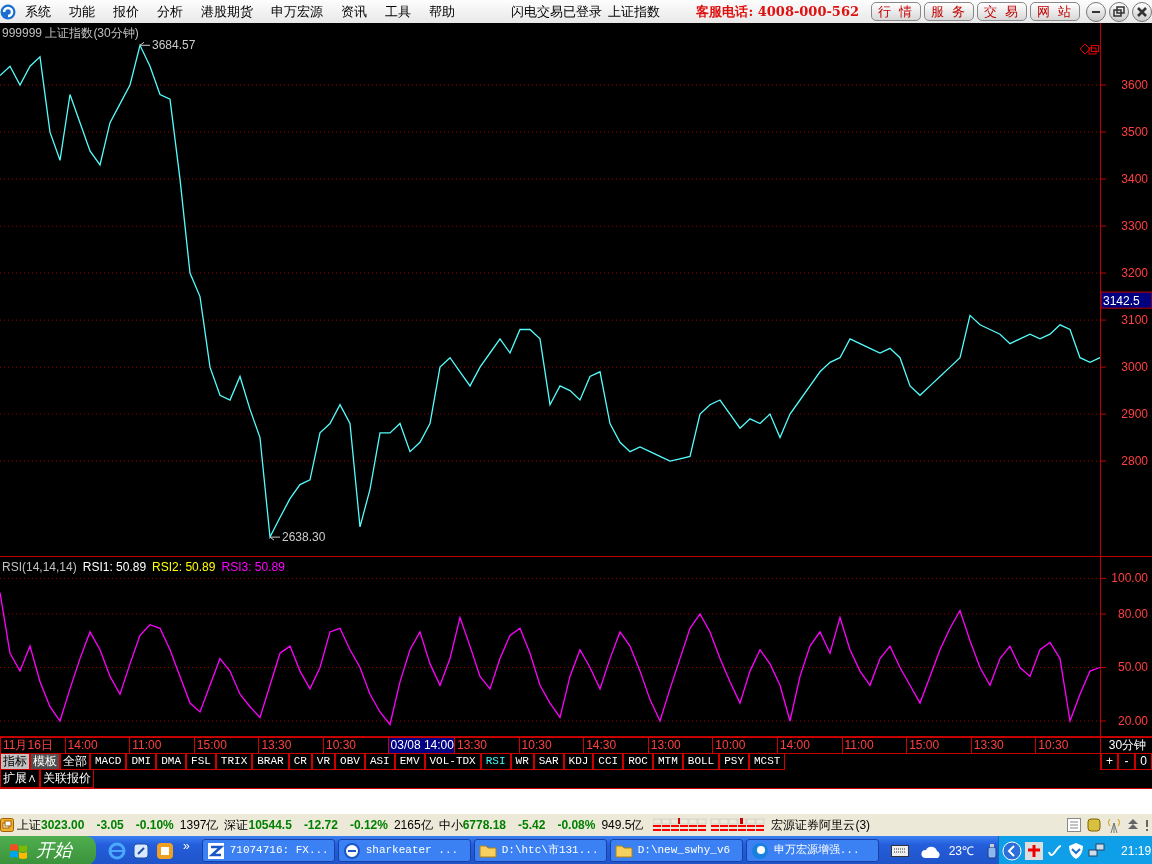 The image size is (1152, 864). What do you see at coordinates (82, 11) in the screenshot?
I see `menu-item: 功能` at bounding box center [82, 11].